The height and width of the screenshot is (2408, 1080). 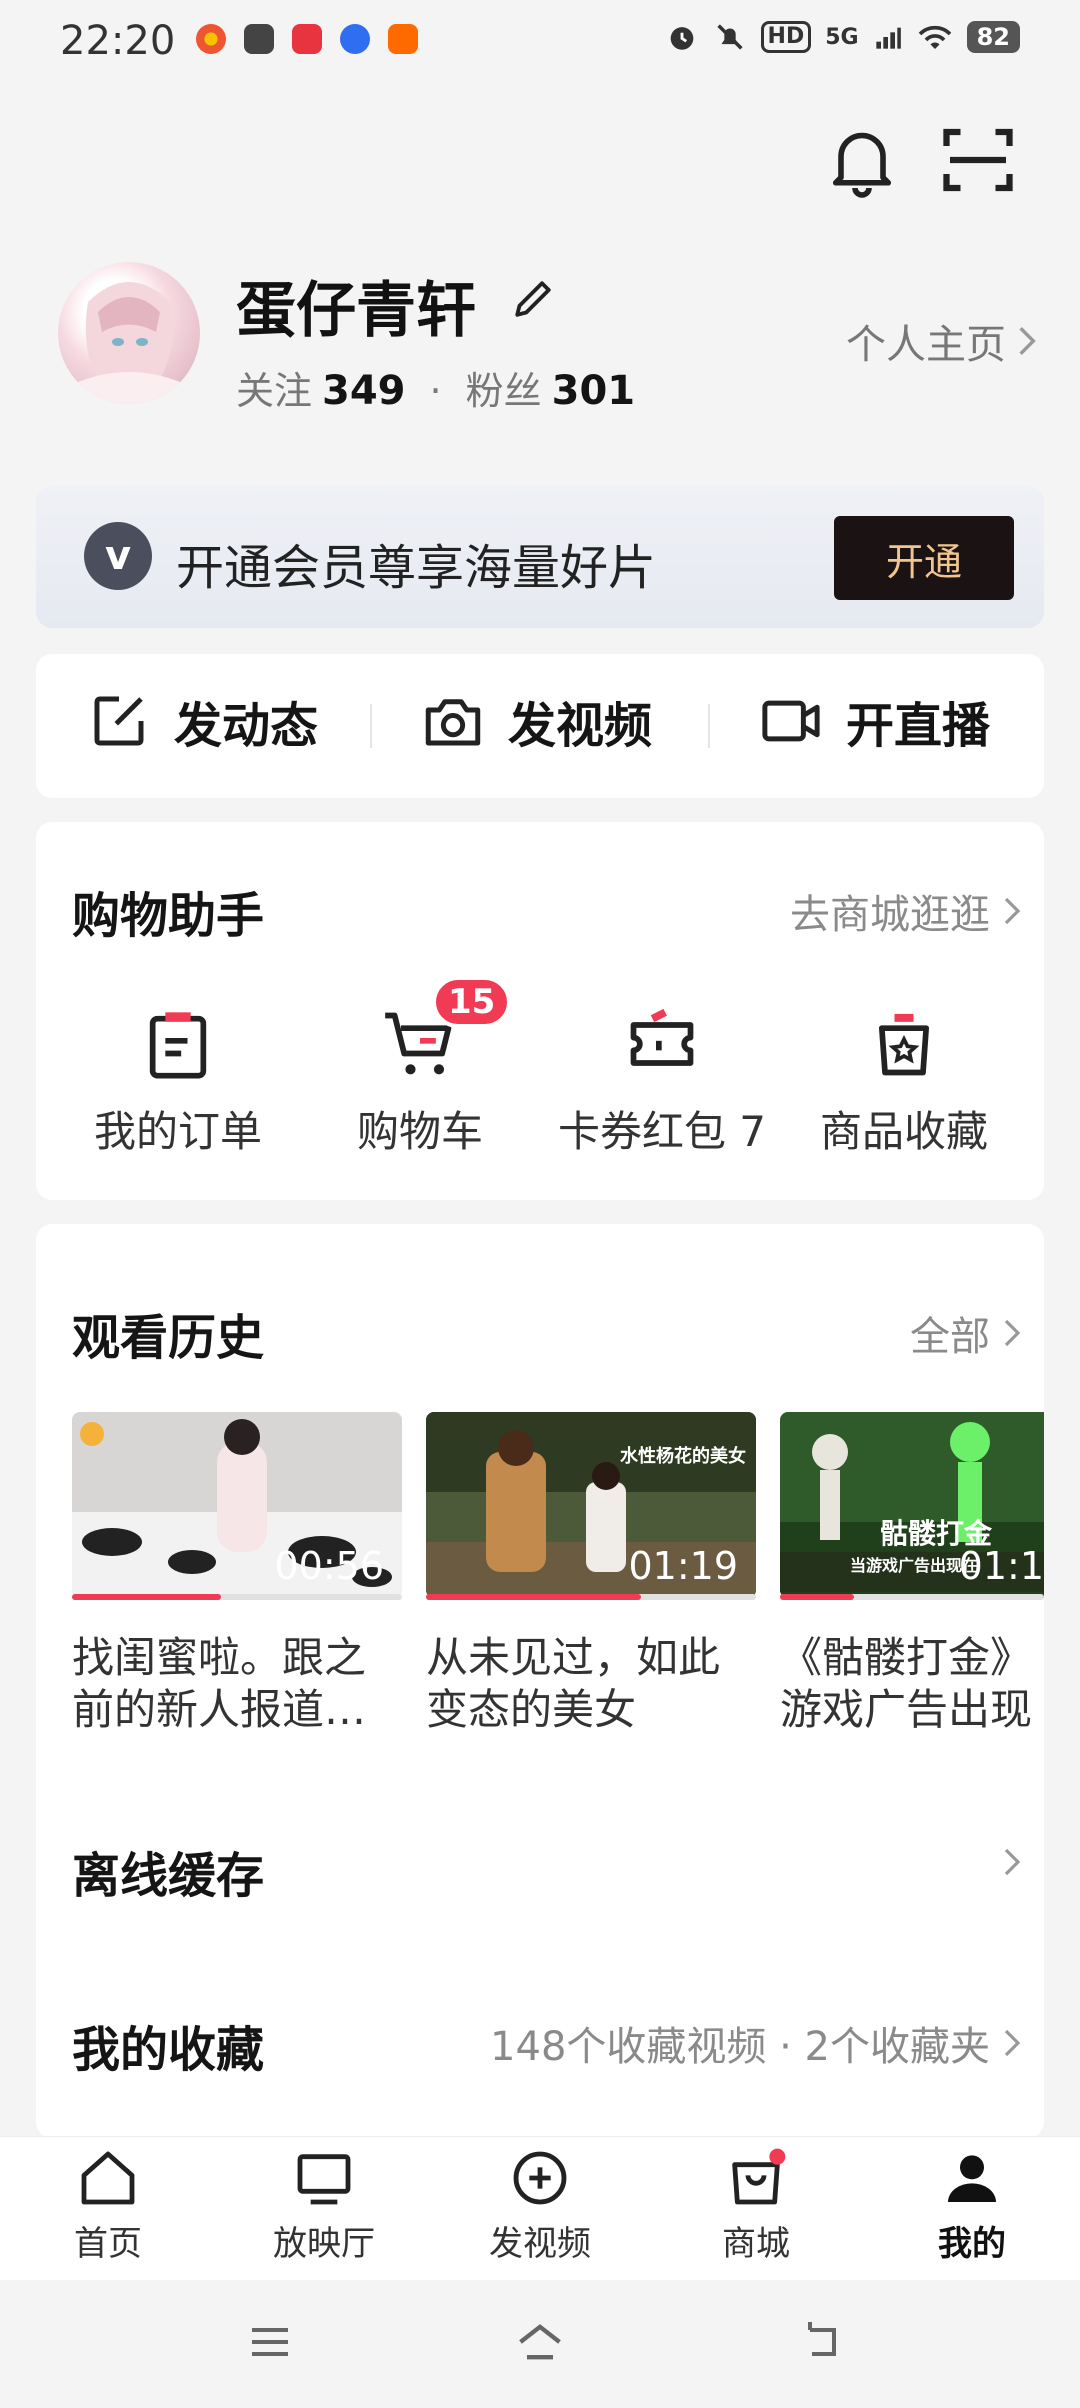 I want to click on tab-me-label: 我的, so click(x=972, y=2244).